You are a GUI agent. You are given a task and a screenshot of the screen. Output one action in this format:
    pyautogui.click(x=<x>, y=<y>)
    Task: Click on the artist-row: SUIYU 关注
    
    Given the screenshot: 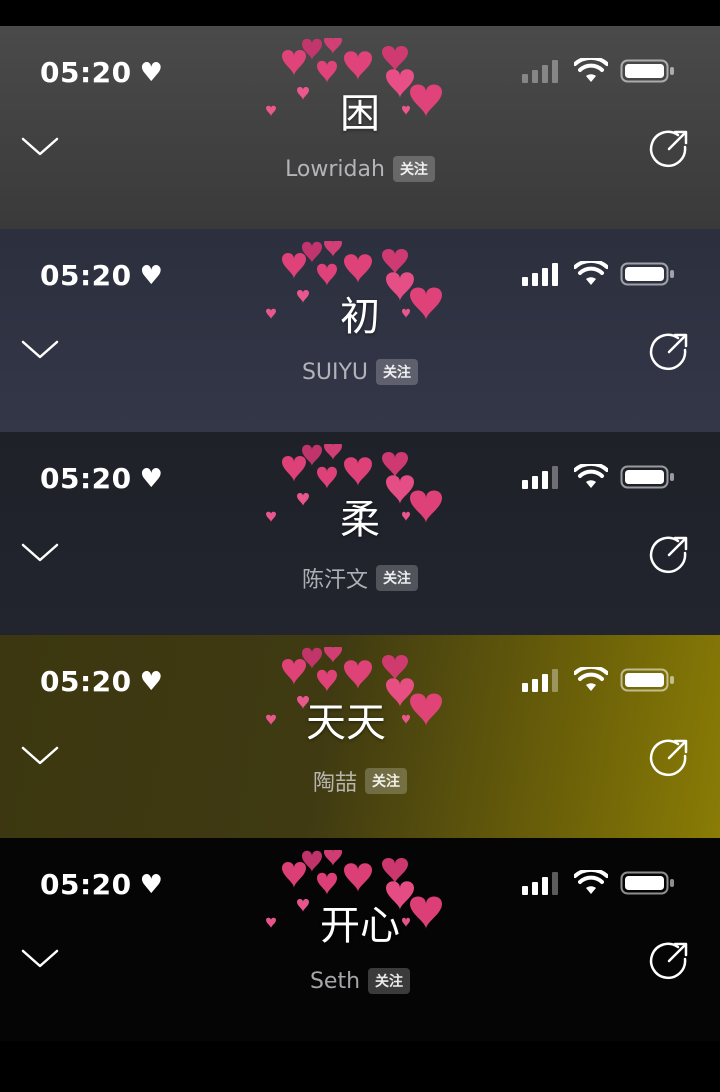 What is the action you would take?
    pyautogui.click(x=360, y=372)
    